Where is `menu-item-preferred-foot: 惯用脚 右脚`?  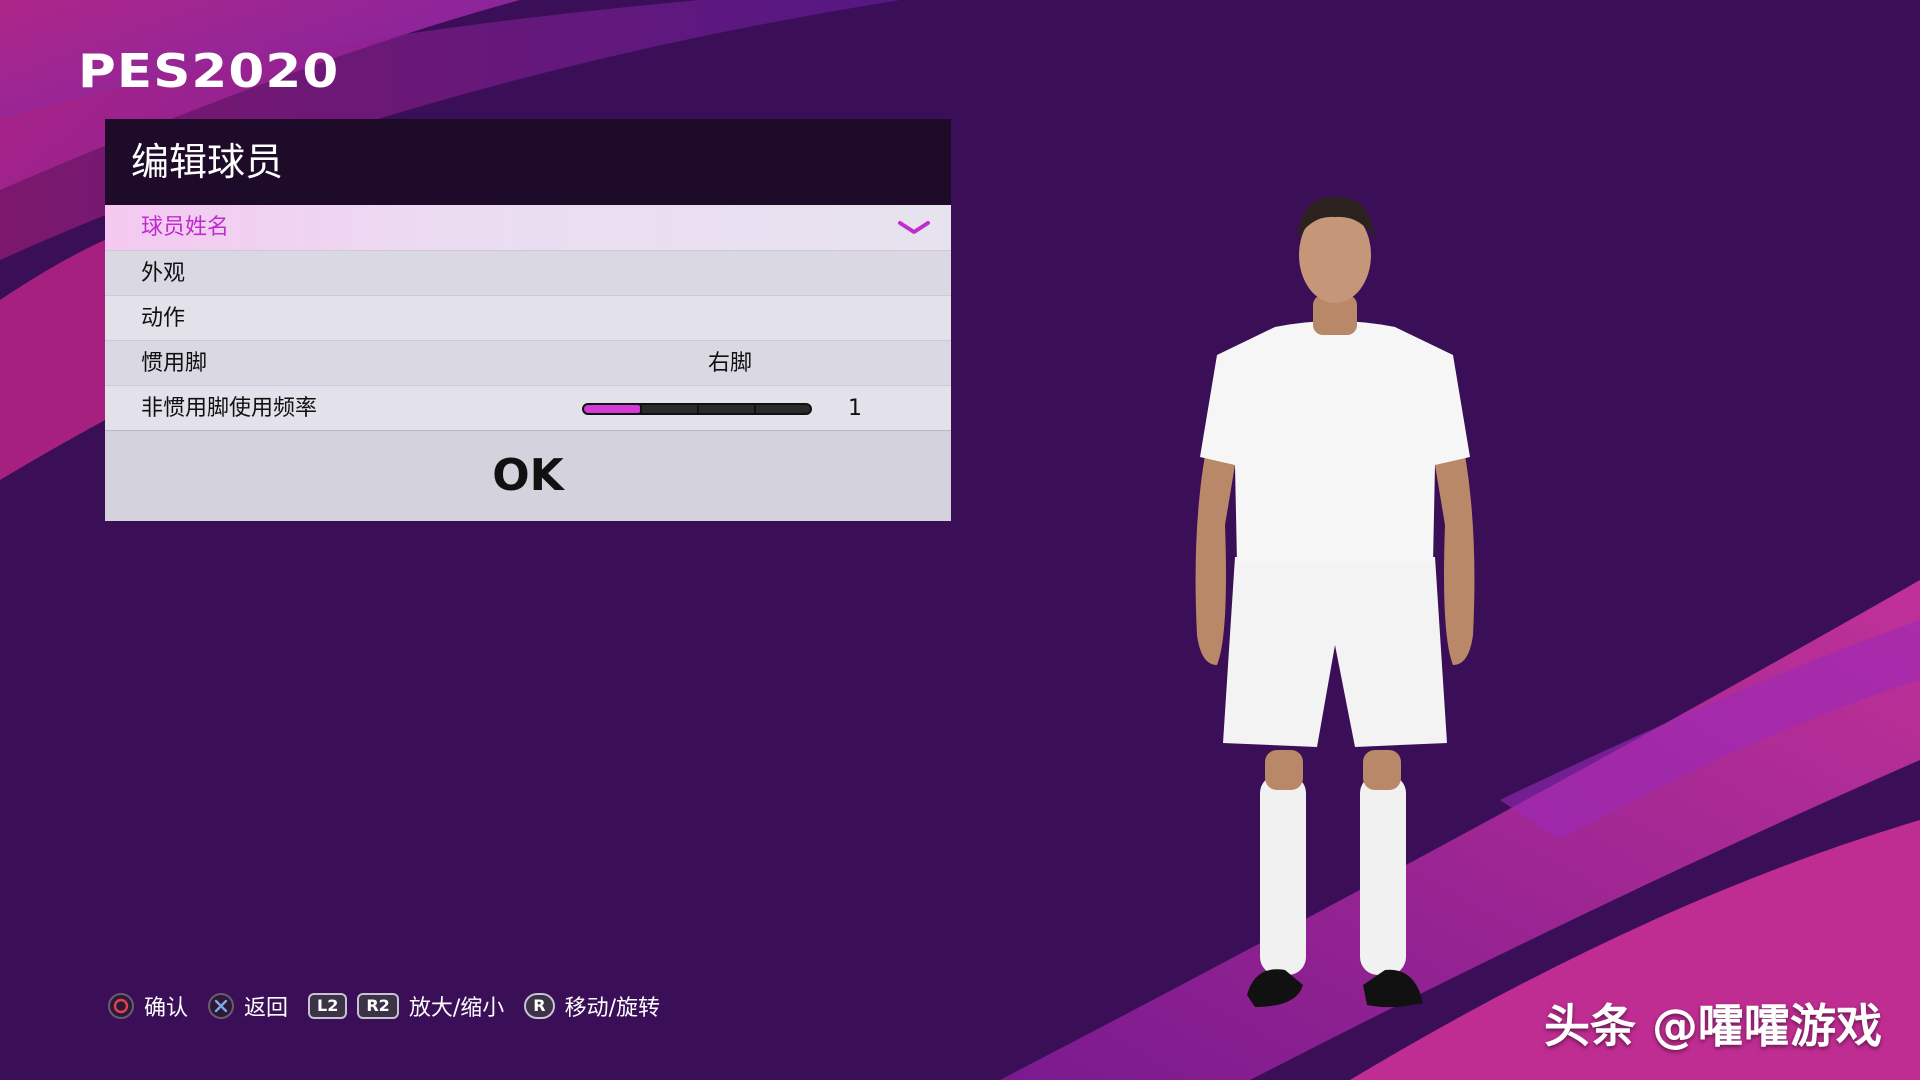 menu-item-preferred-foot: 惯用脚 右脚 is located at coordinates (528, 362).